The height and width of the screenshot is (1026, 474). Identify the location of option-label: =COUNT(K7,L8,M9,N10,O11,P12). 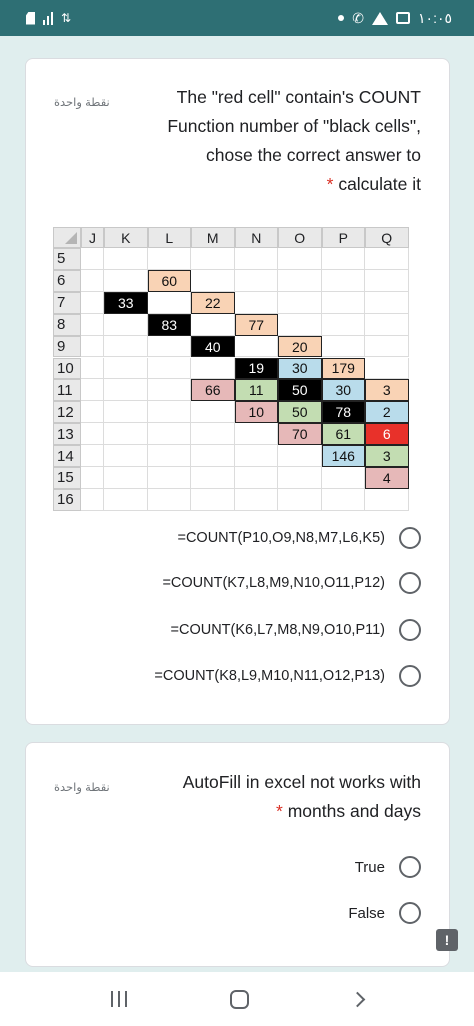
(273, 583).